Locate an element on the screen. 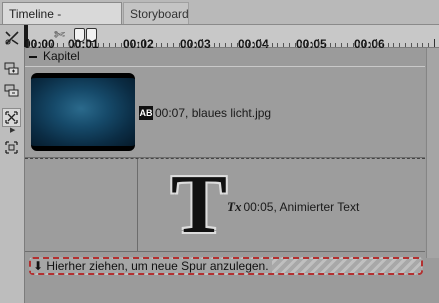  down-arrow-icon: ⬇ is located at coordinates (38, 266).